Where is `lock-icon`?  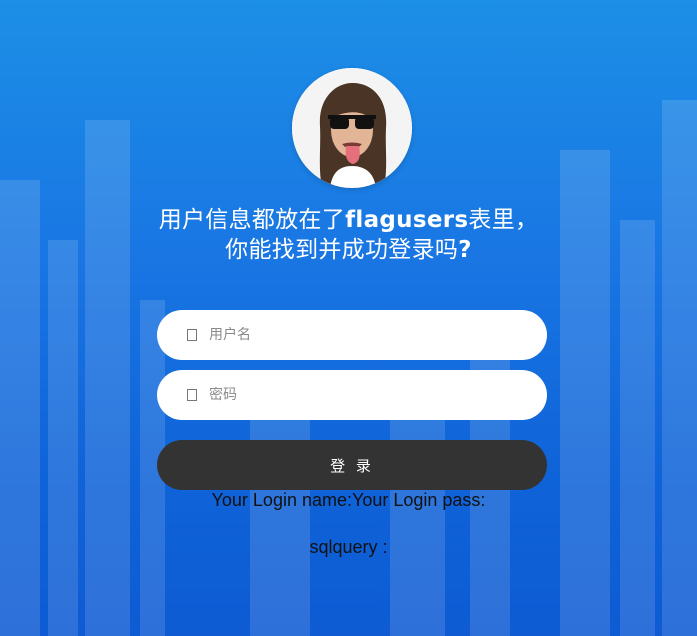
lock-icon is located at coordinates (192, 395).